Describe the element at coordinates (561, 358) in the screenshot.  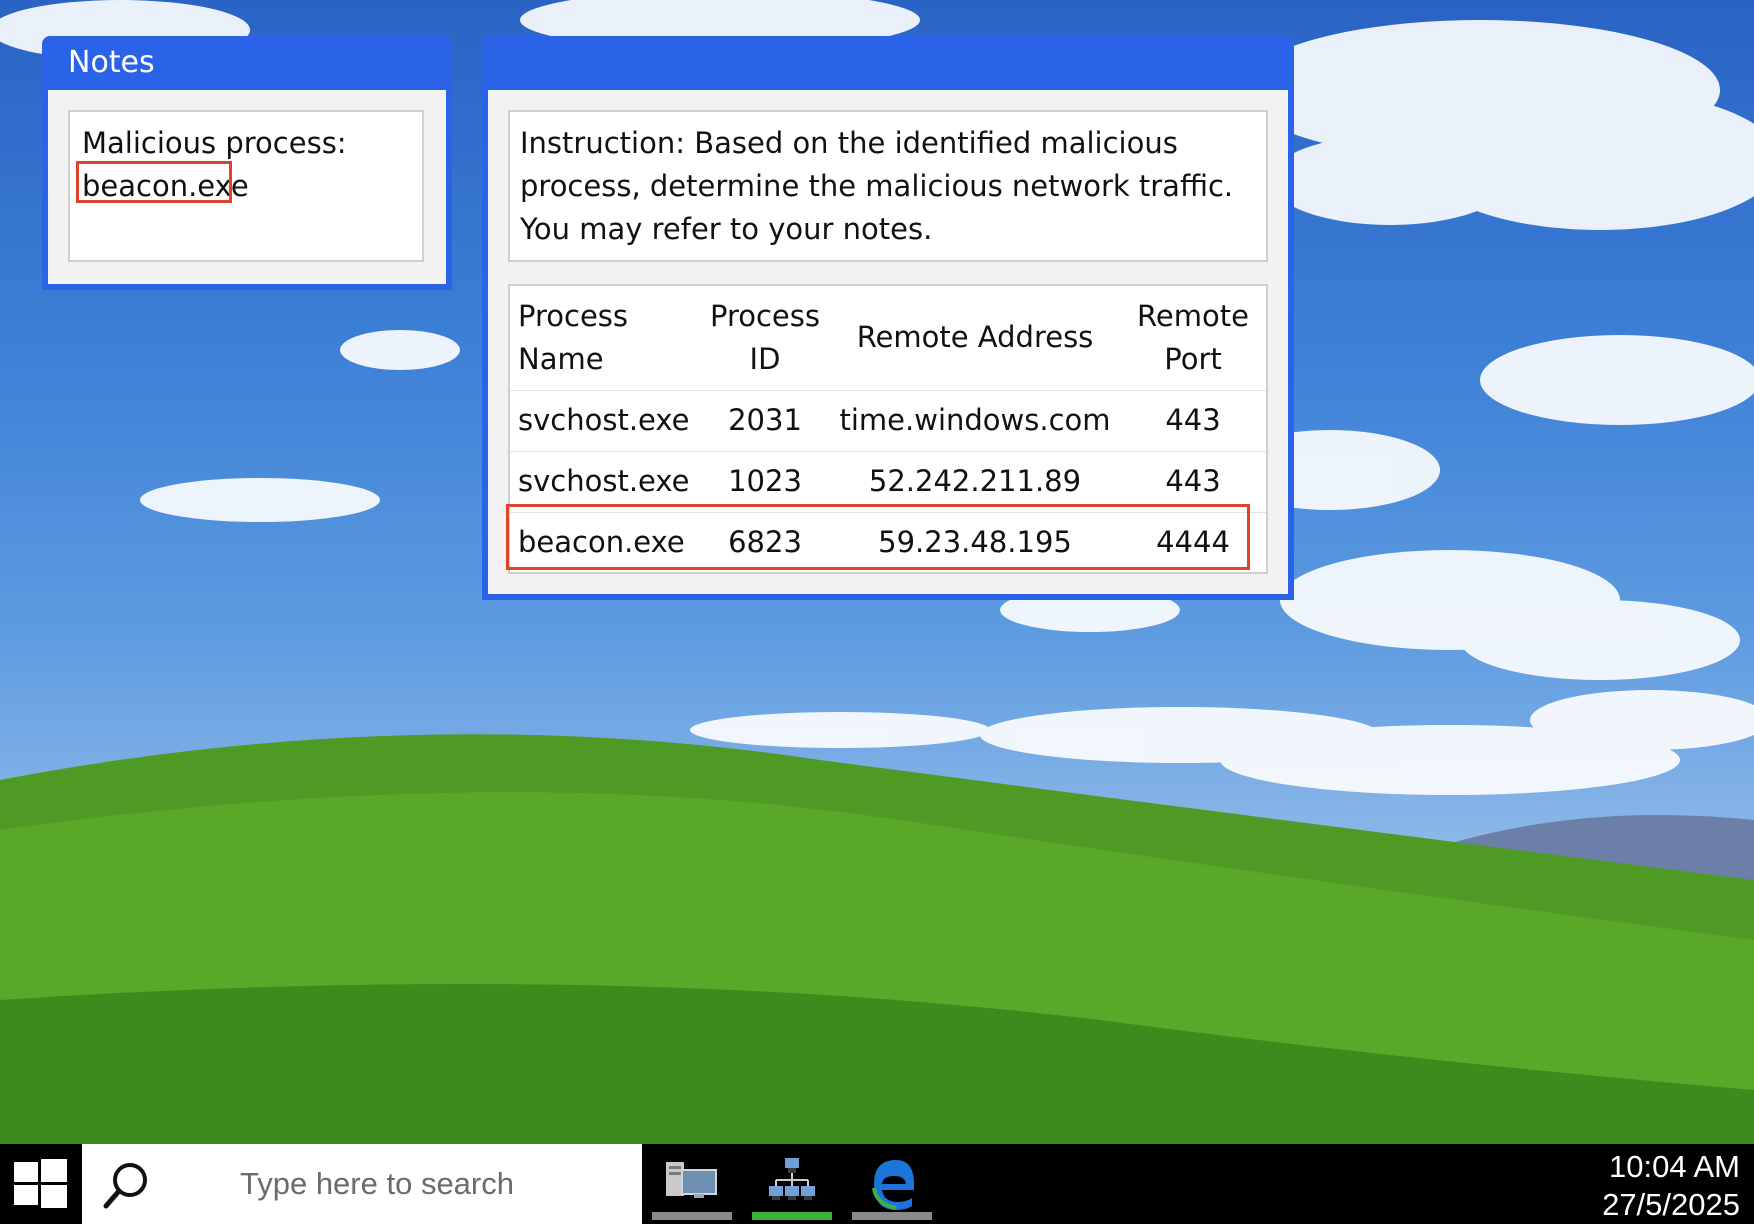
I see `header-process-name-line2: Name` at that location.